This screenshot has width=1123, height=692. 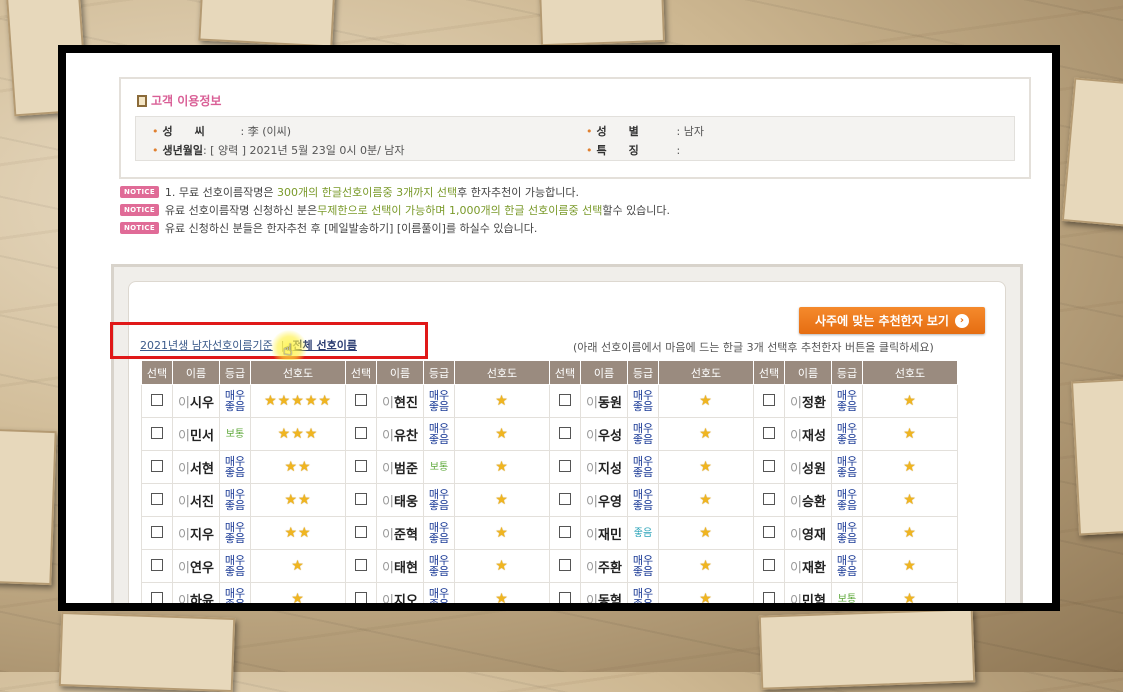 I want to click on given-name-text: 현진, so click(x=406, y=403).